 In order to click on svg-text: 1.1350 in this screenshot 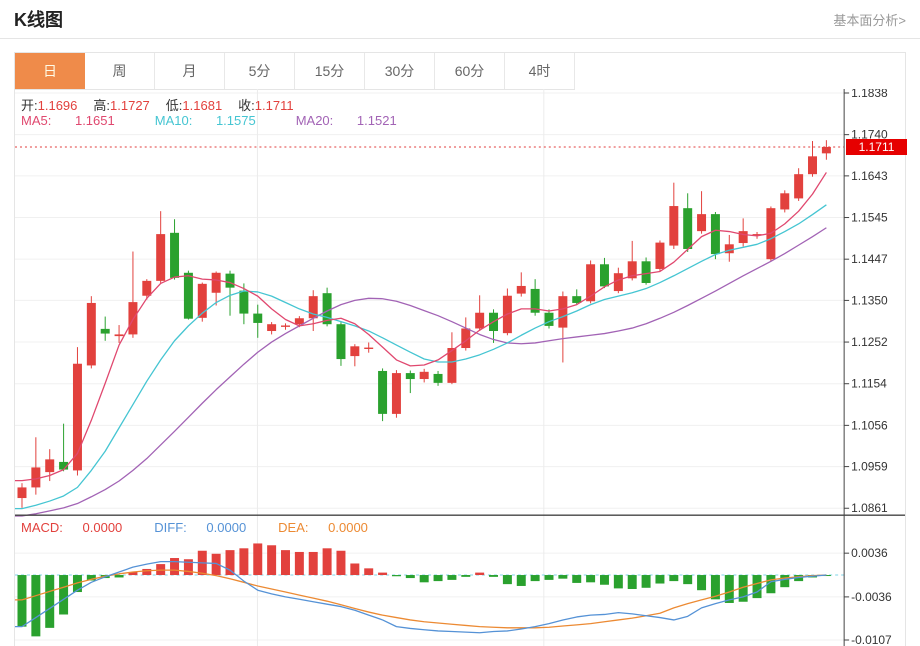, I will do `click(869, 300)`.